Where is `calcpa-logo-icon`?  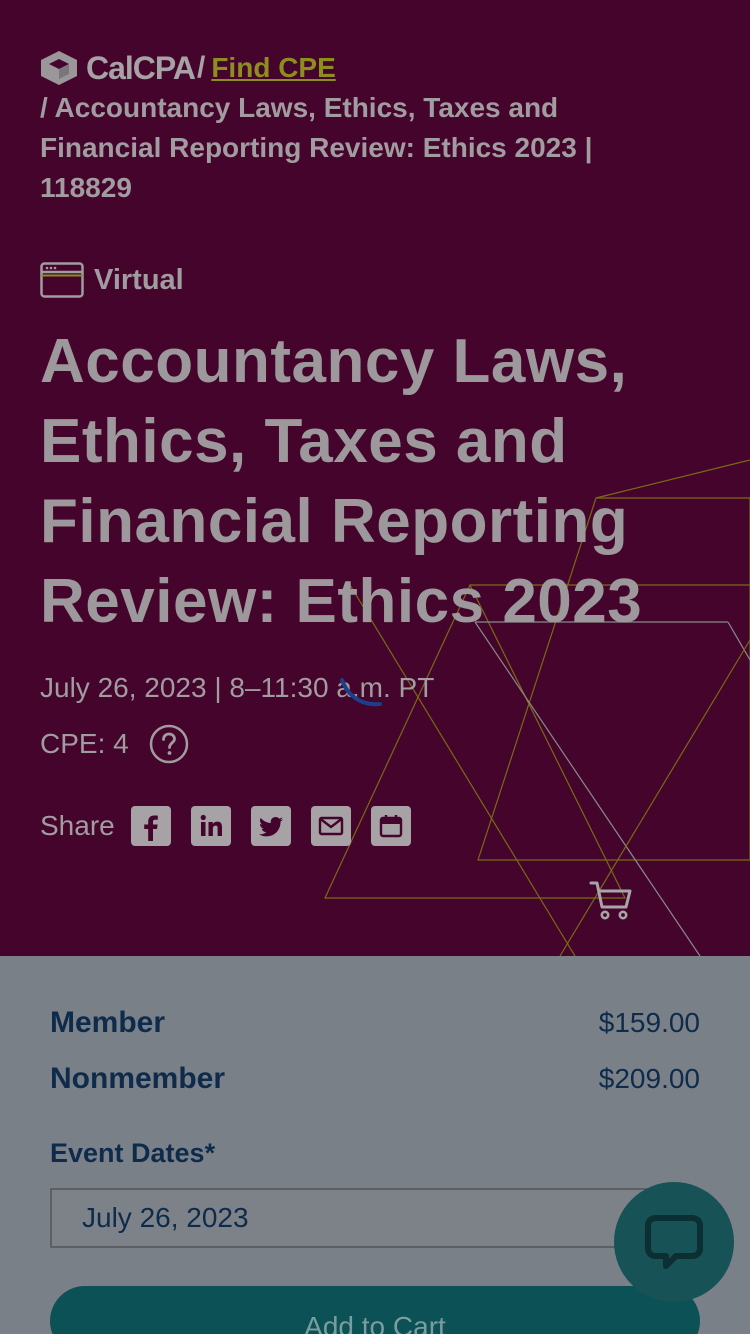
calcpa-logo-icon is located at coordinates (59, 68).